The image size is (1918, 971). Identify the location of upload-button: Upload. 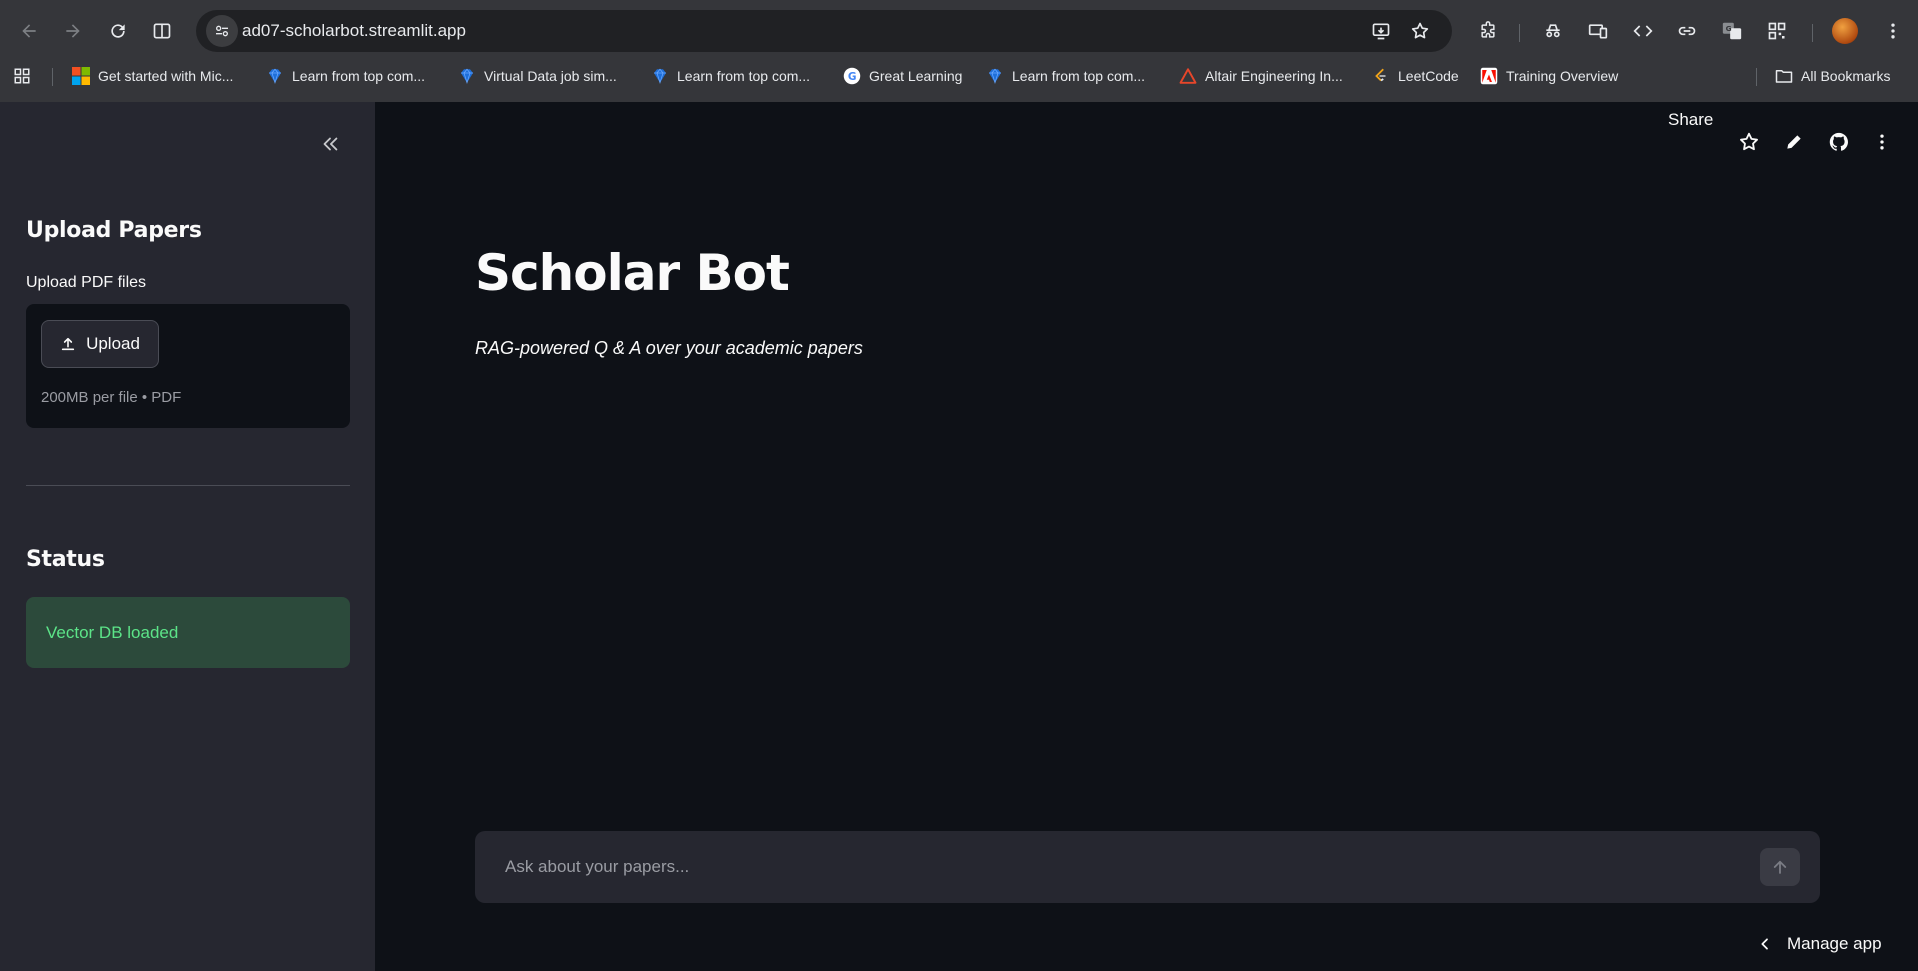
(100, 344).